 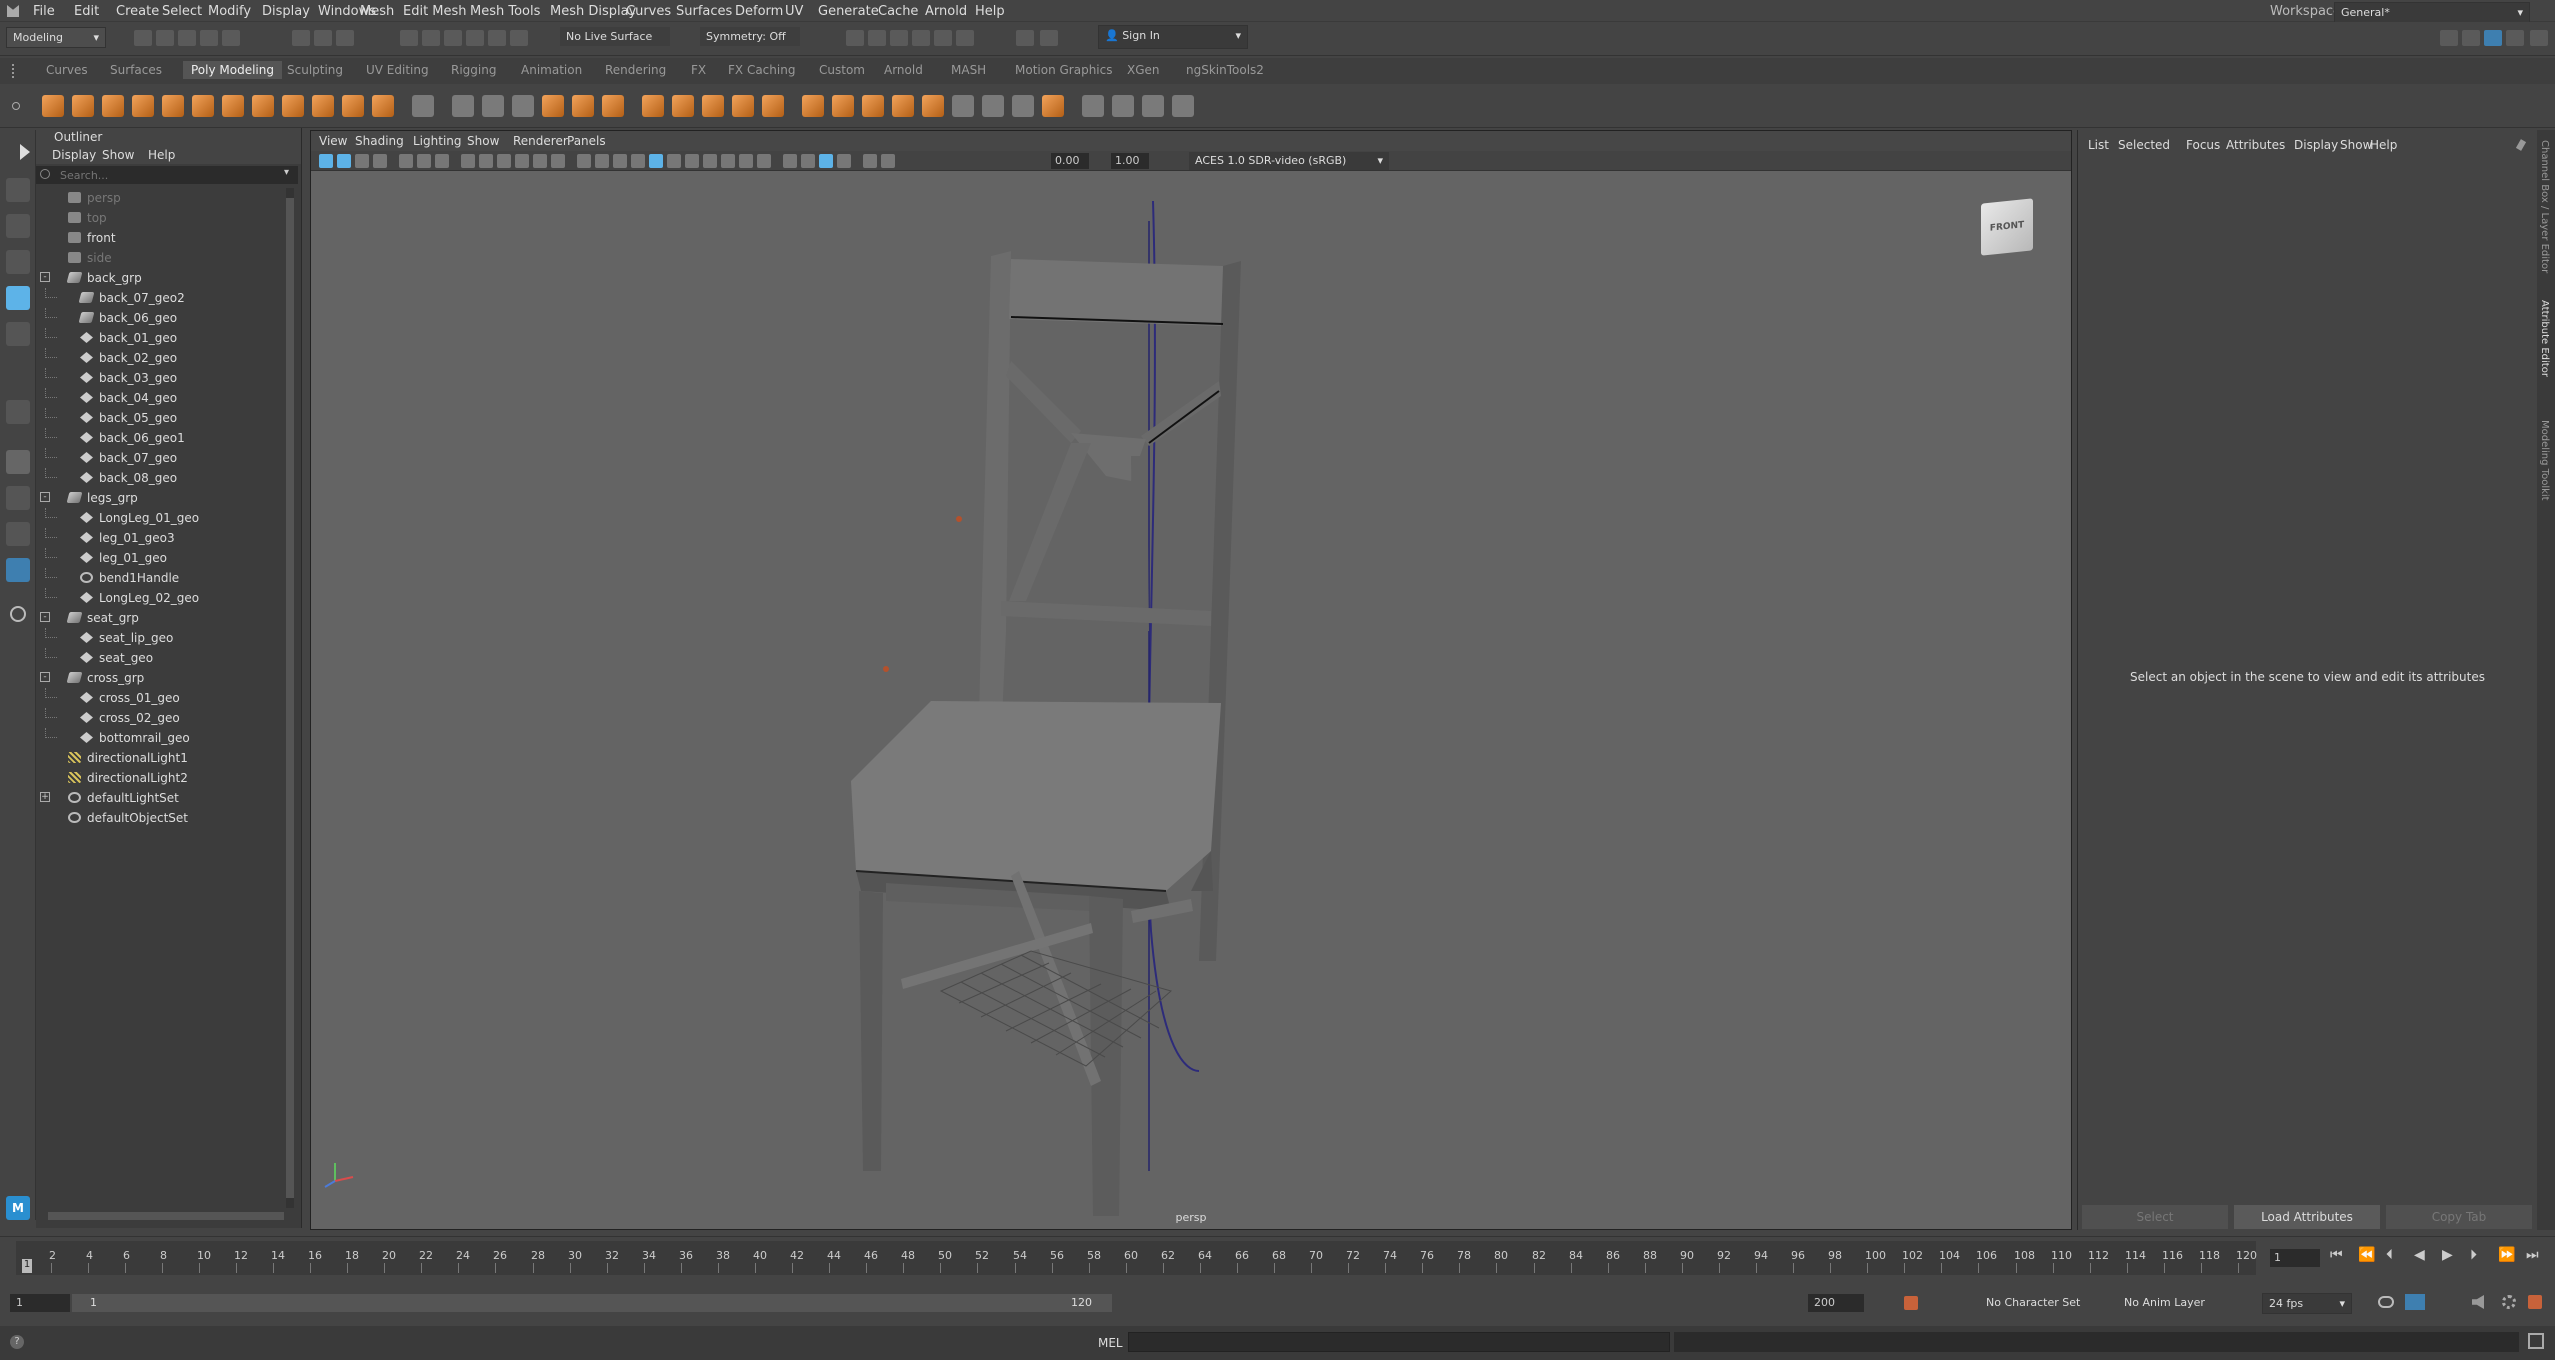 What do you see at coordinates (160, 678) in the screenshot?
I see `outliner-item-cross-grp: - cross_grp` at bounding box center [160, 678].